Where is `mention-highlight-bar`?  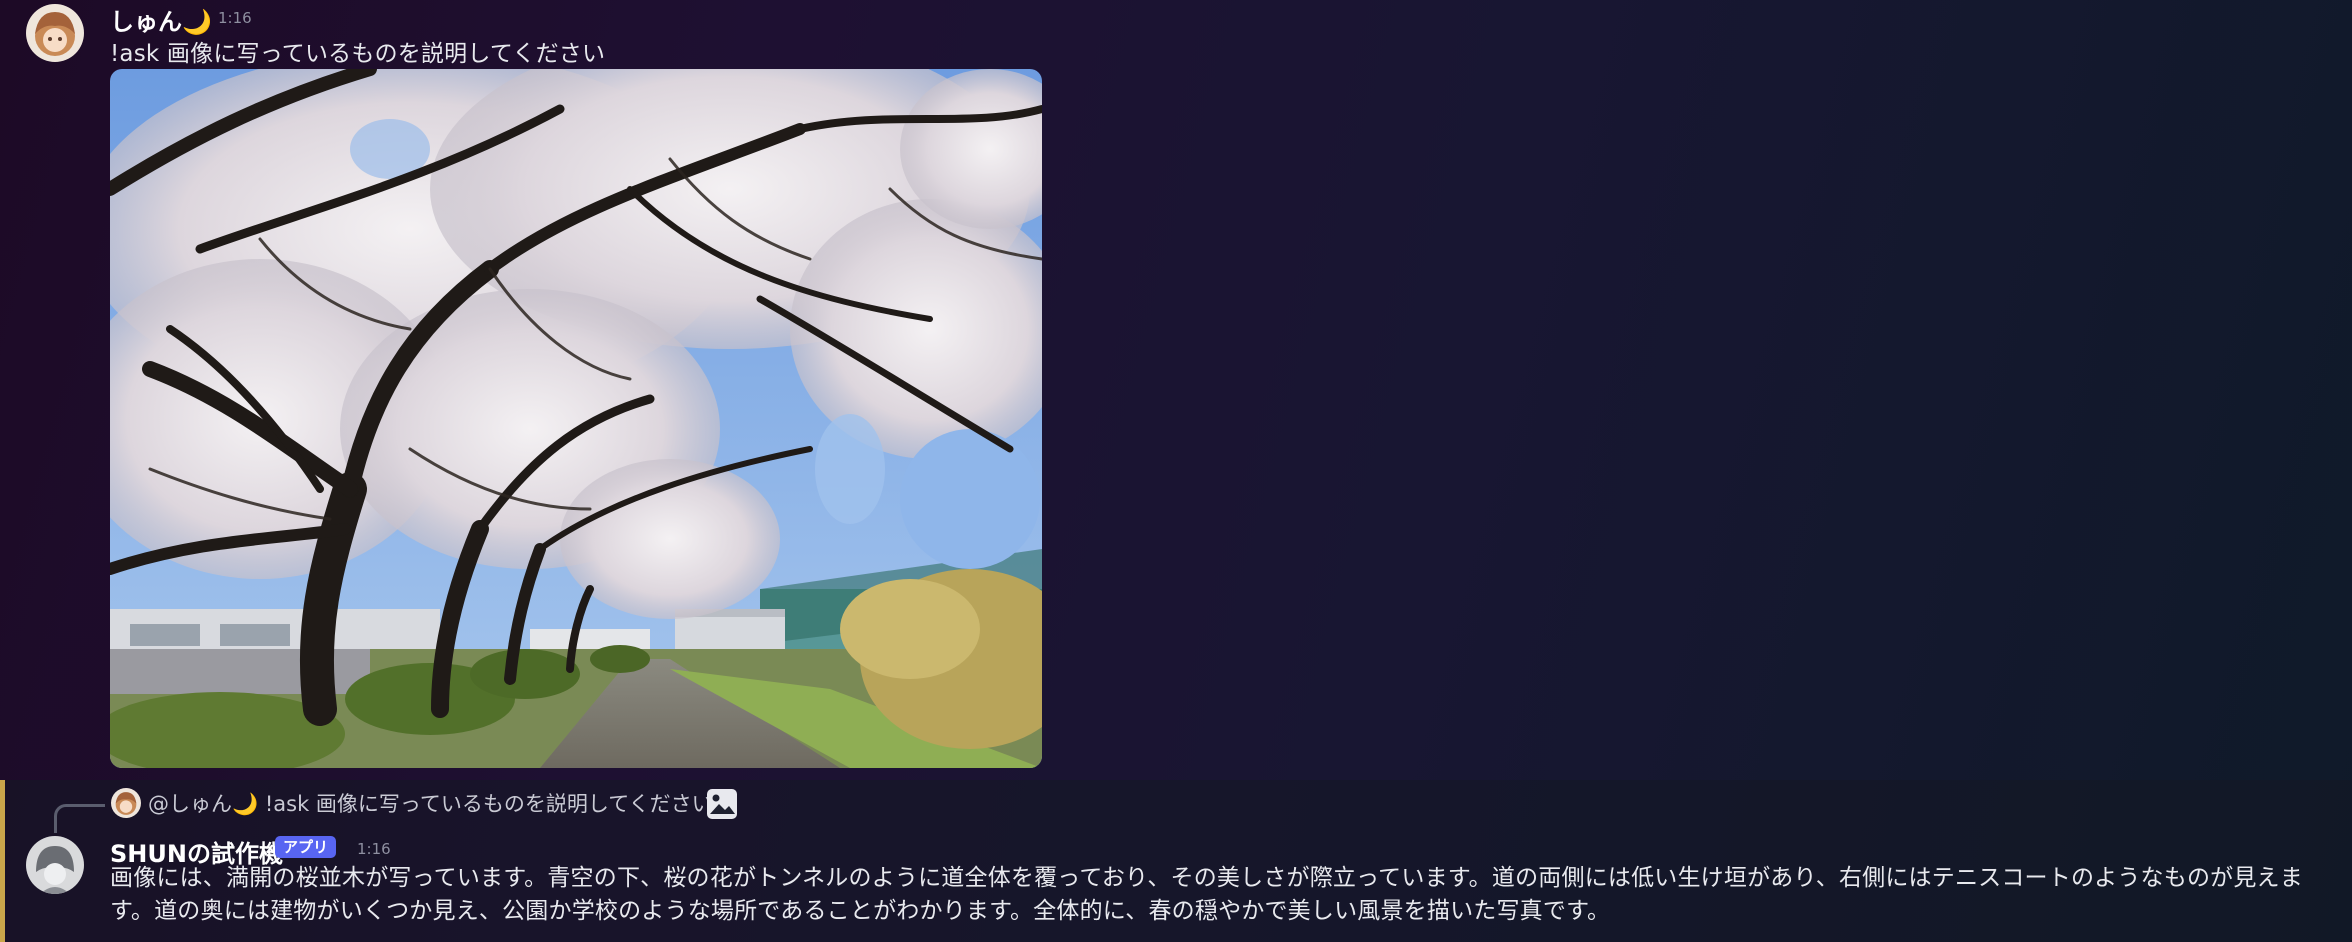
mention-highlight-bar is located at coordinates (2, 861).